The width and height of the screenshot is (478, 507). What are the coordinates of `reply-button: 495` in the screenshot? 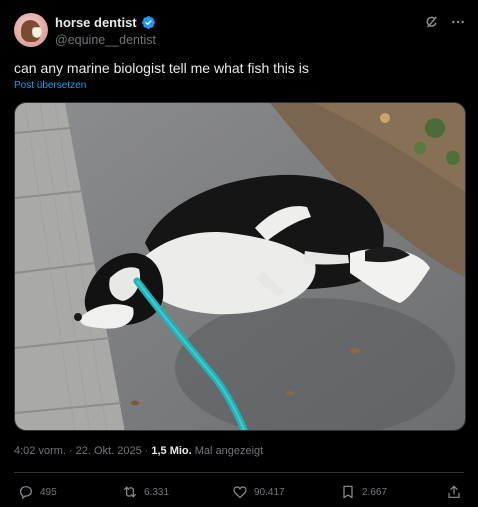 It's located at (37, 492).